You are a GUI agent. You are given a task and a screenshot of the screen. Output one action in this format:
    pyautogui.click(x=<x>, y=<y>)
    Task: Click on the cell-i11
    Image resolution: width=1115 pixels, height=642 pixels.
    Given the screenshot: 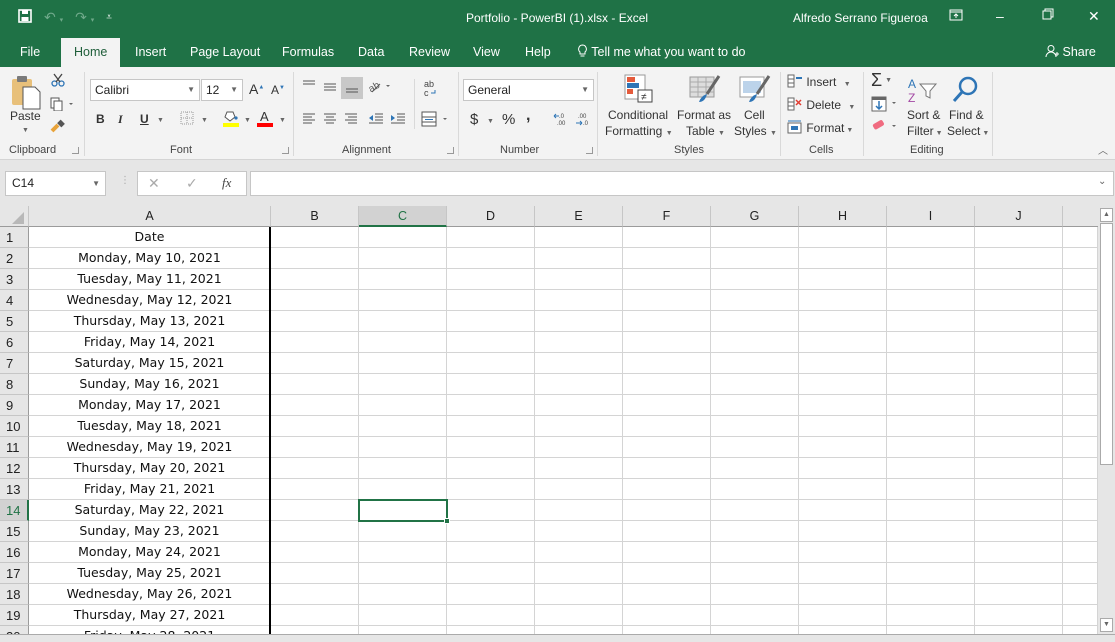 What is the action you would take?
    pyautogui.click(x=931, y=447)
    